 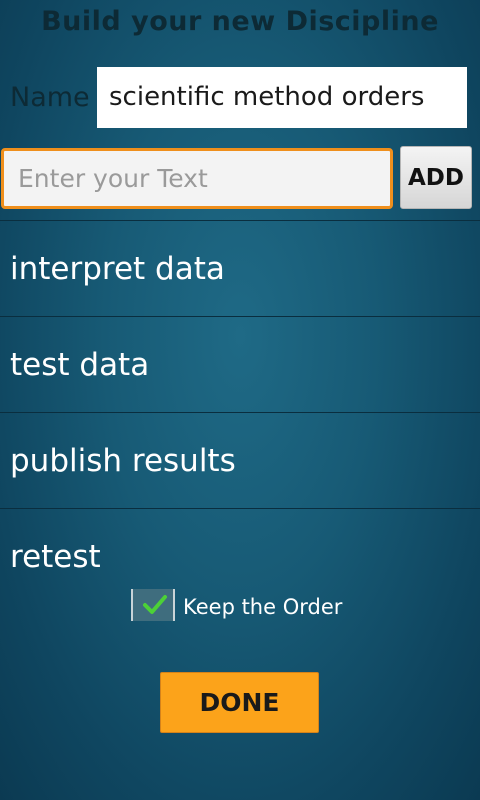 I want to click on keep-order-checkbox, so click(x=153, y=605).